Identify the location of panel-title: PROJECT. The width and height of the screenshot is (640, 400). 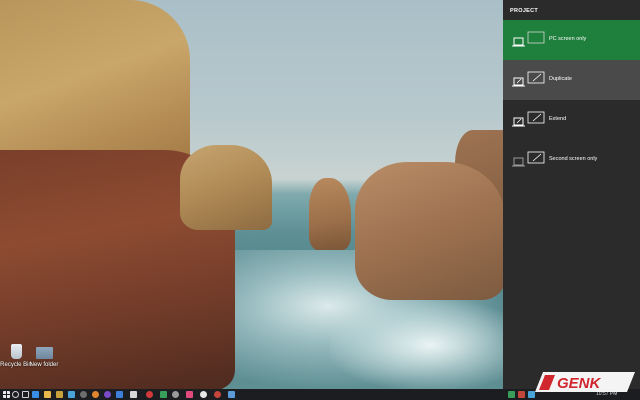
(524, 11).